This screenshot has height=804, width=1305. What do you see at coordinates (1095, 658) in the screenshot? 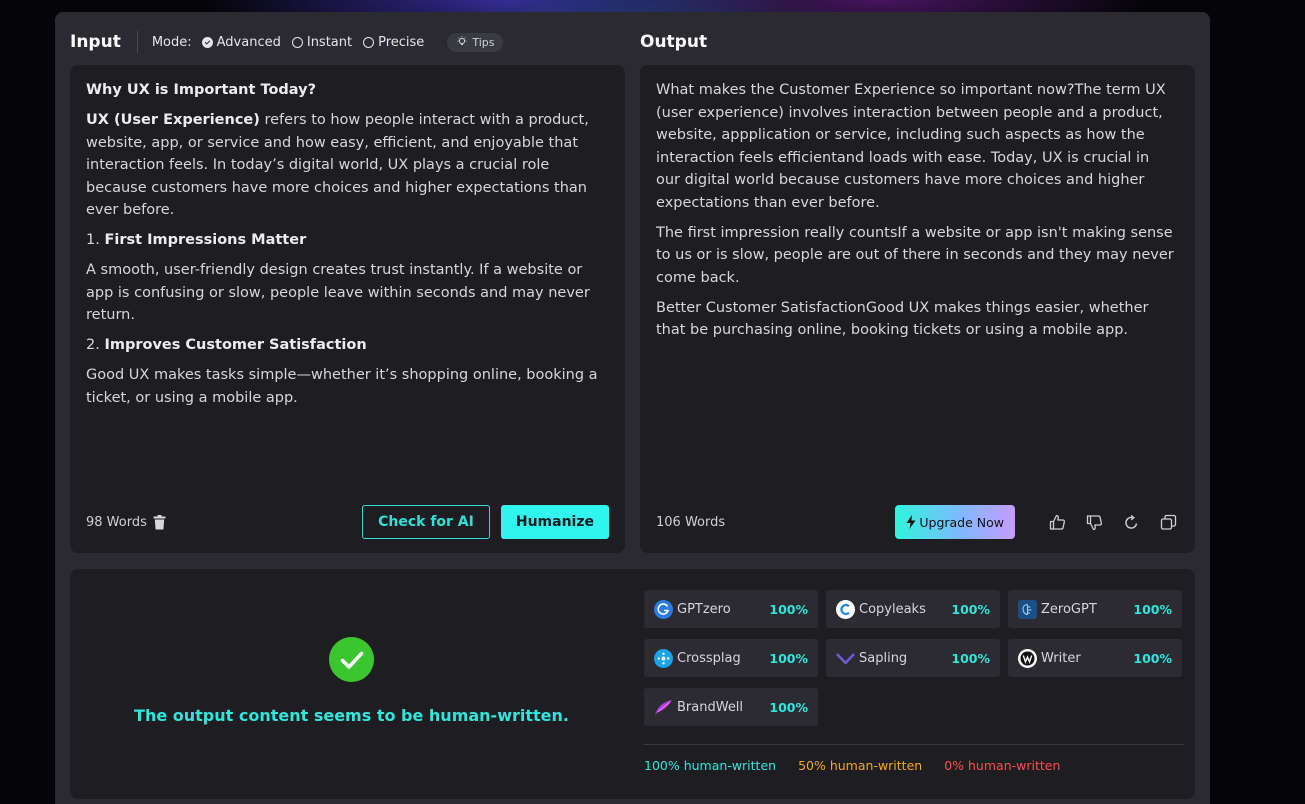
I see `detector-writer: Writer 100%` at bounding box center [1095, 658].